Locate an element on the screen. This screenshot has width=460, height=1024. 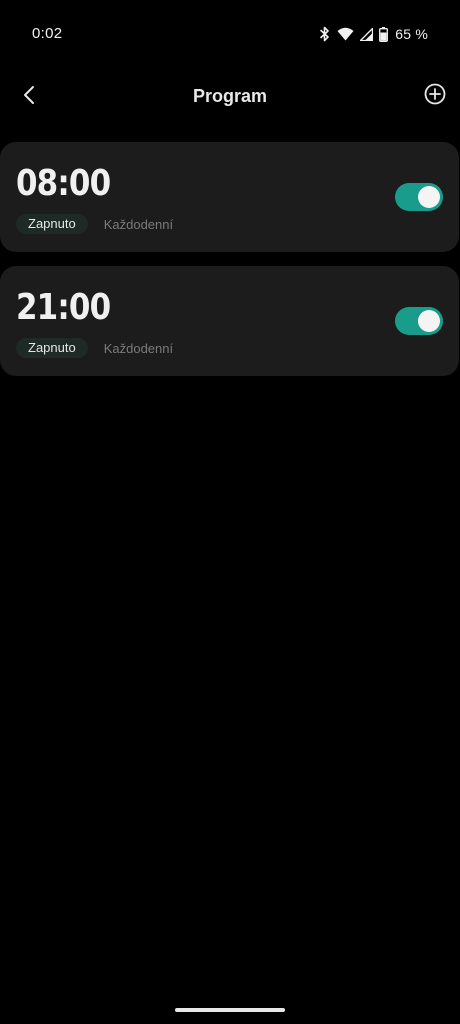
app-header: Program is located at coordinates (230, 97).